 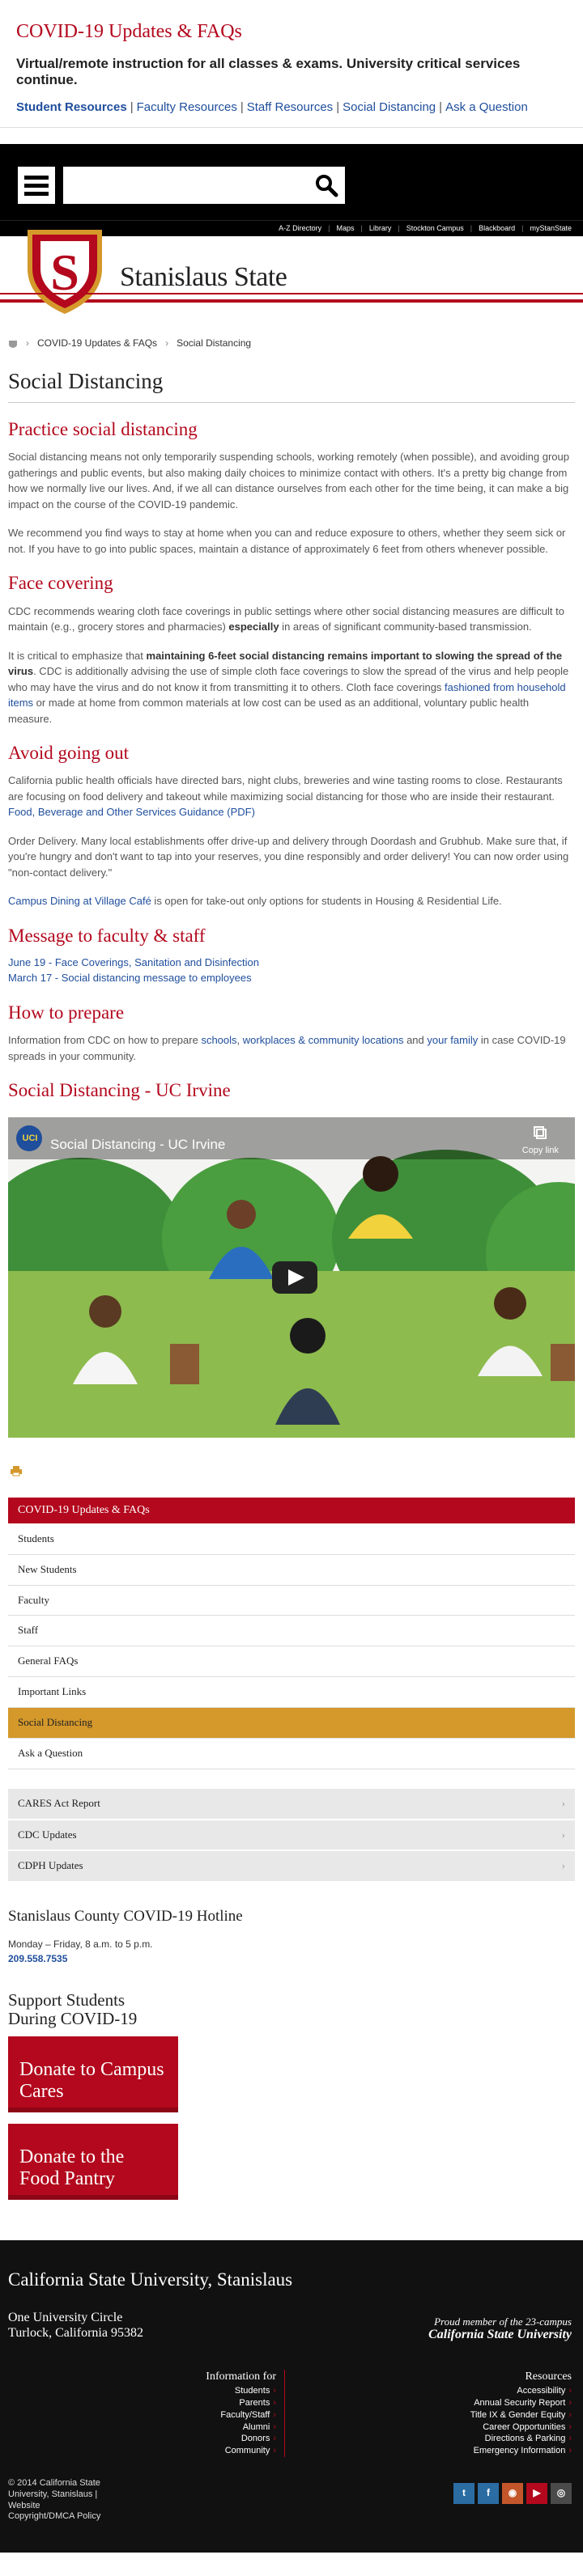 I want to click on nav-item-students: Students, so click(x=291, y=1539).